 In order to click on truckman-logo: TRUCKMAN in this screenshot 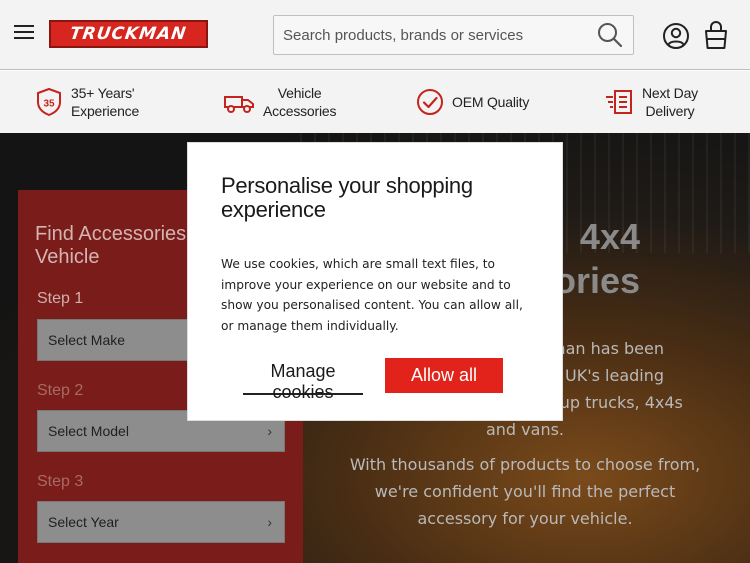, I will do `click(128, 34)`.